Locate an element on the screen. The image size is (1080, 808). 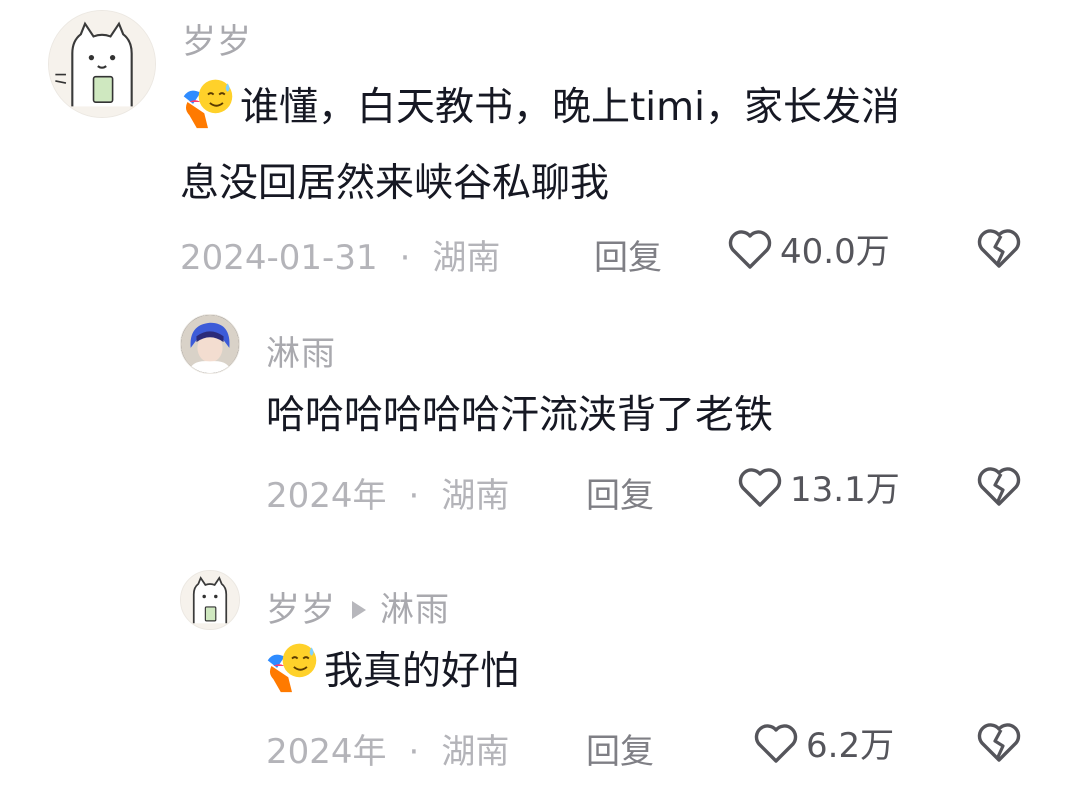
comment-username-line: 岁岁 淋雨 is located at coordinates (358, 606).